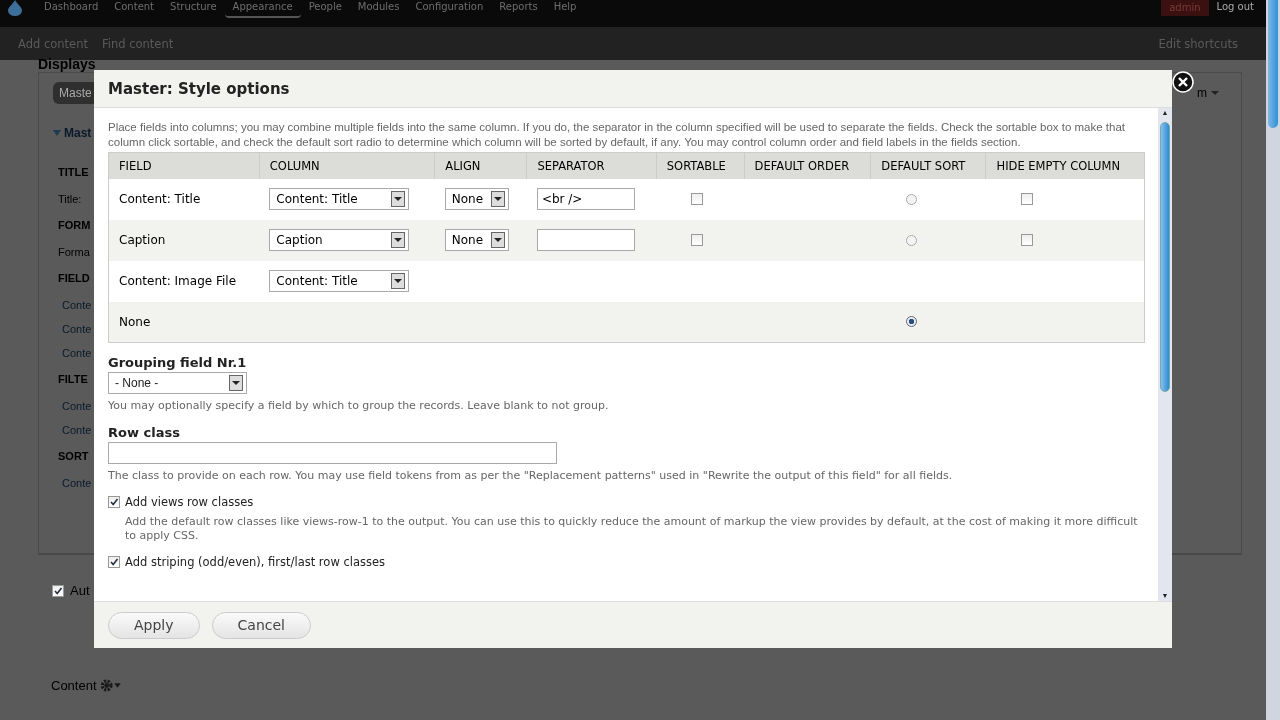  I want to click on field-label: Grouping field Nr.1, so click(178, 362).